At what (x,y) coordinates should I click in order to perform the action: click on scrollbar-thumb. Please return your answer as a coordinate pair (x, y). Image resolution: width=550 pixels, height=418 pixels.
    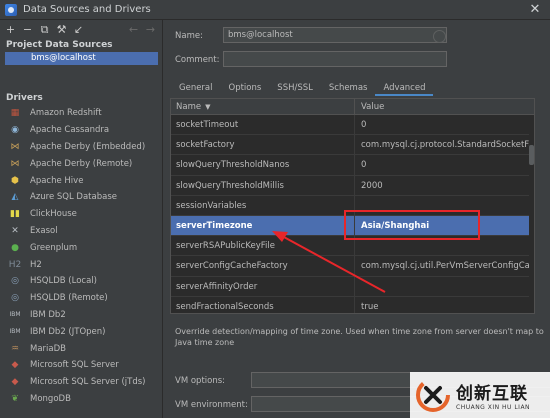
    Looking at the image, I should click on (531, 155).